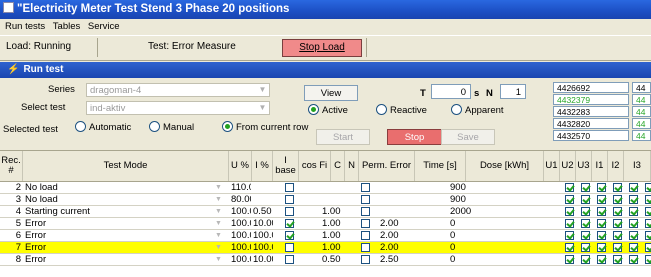 The width and height of the screenshot is (651, 277). Describe the element at coordinates (25, 26) in the screenshot. I see `menu-run-tests: Run tests` at that location.